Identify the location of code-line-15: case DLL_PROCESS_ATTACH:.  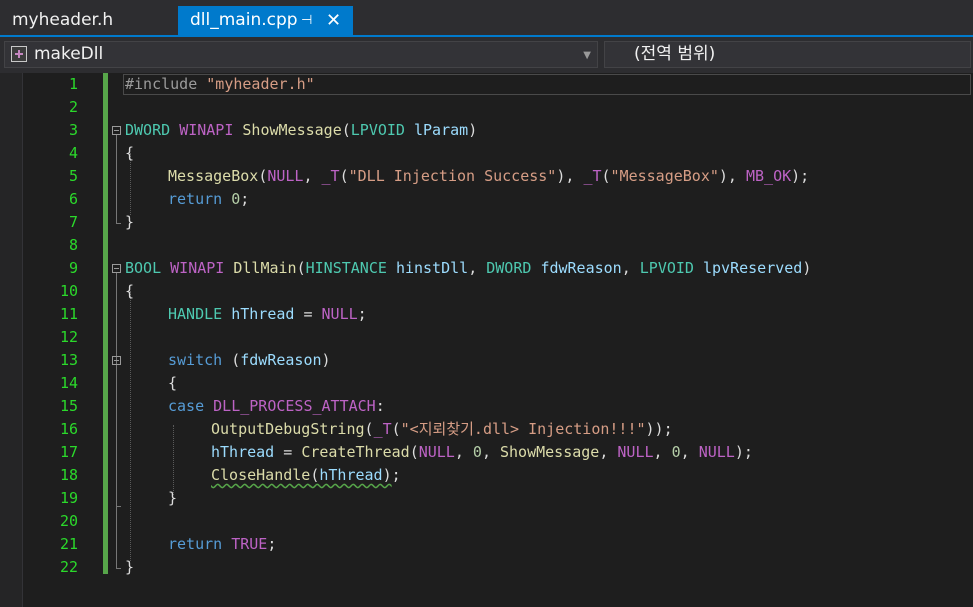
(276, 406).